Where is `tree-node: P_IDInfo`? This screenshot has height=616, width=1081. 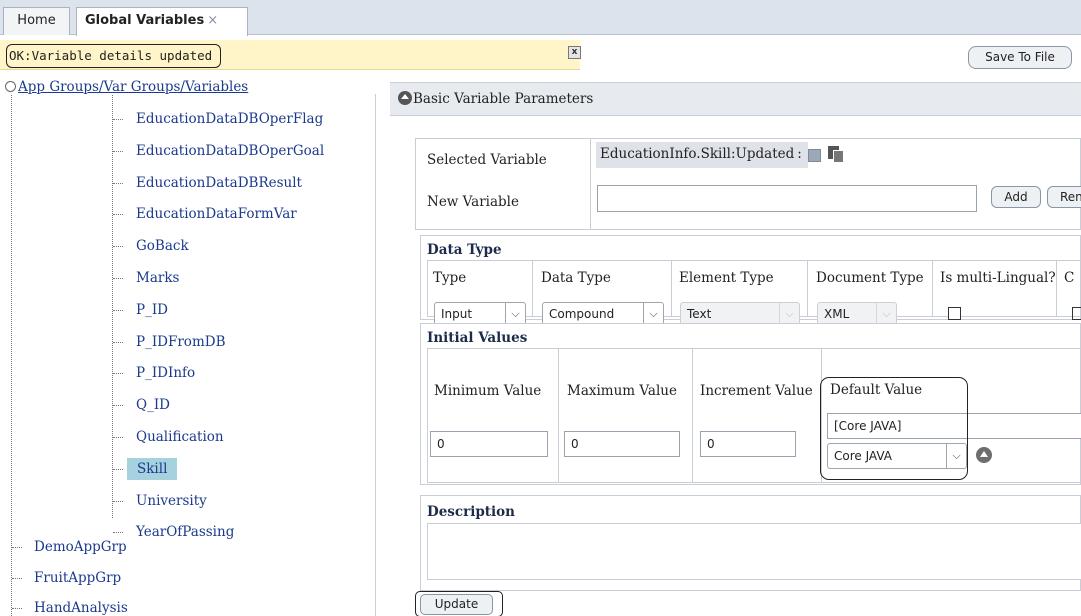
tree-node: P_IDInfo is located at coordinates (165, 373).